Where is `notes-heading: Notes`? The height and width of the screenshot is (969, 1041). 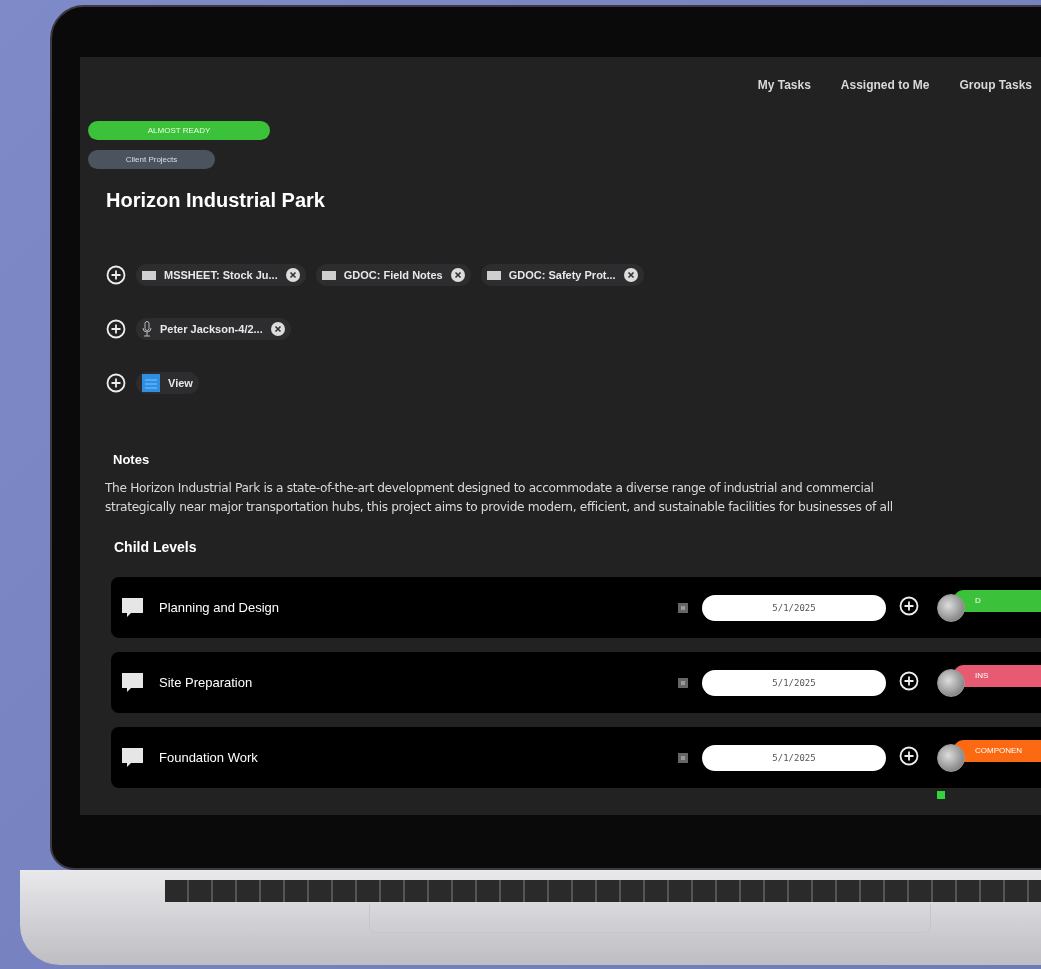 notes-heading: Notes is located at coordinates (131, 459).